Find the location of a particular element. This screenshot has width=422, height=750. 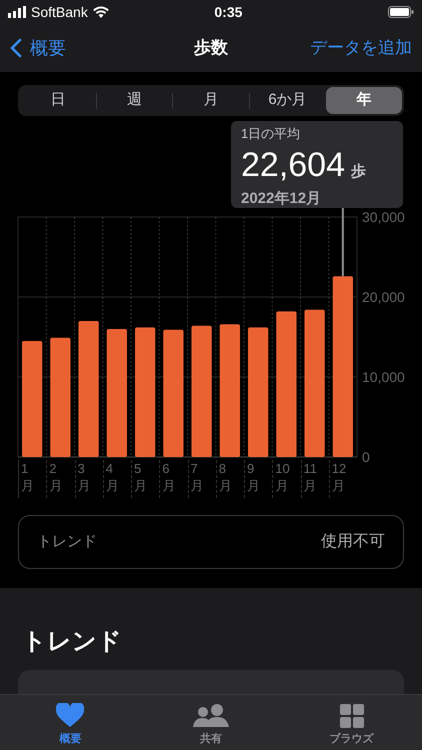

people-icon is located at coordinates (211, 716).